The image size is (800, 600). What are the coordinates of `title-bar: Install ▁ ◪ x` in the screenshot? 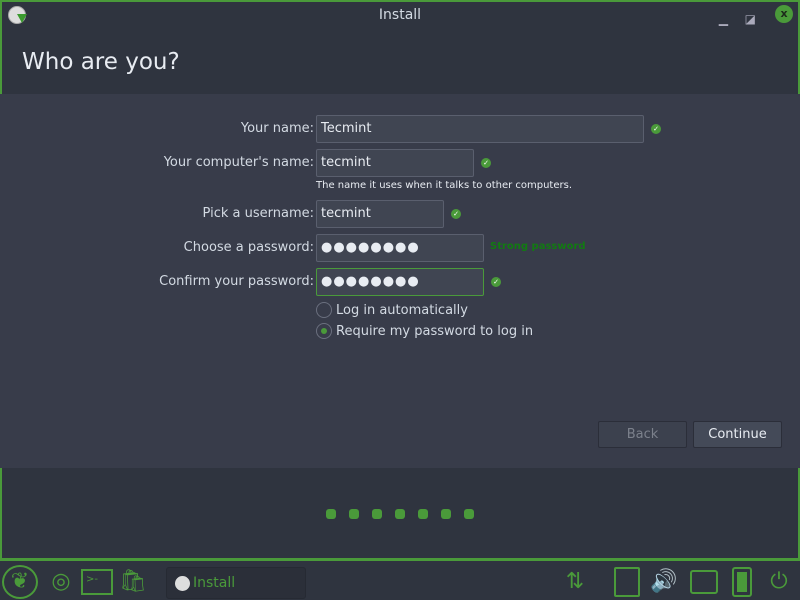 It's located at (400, 15).